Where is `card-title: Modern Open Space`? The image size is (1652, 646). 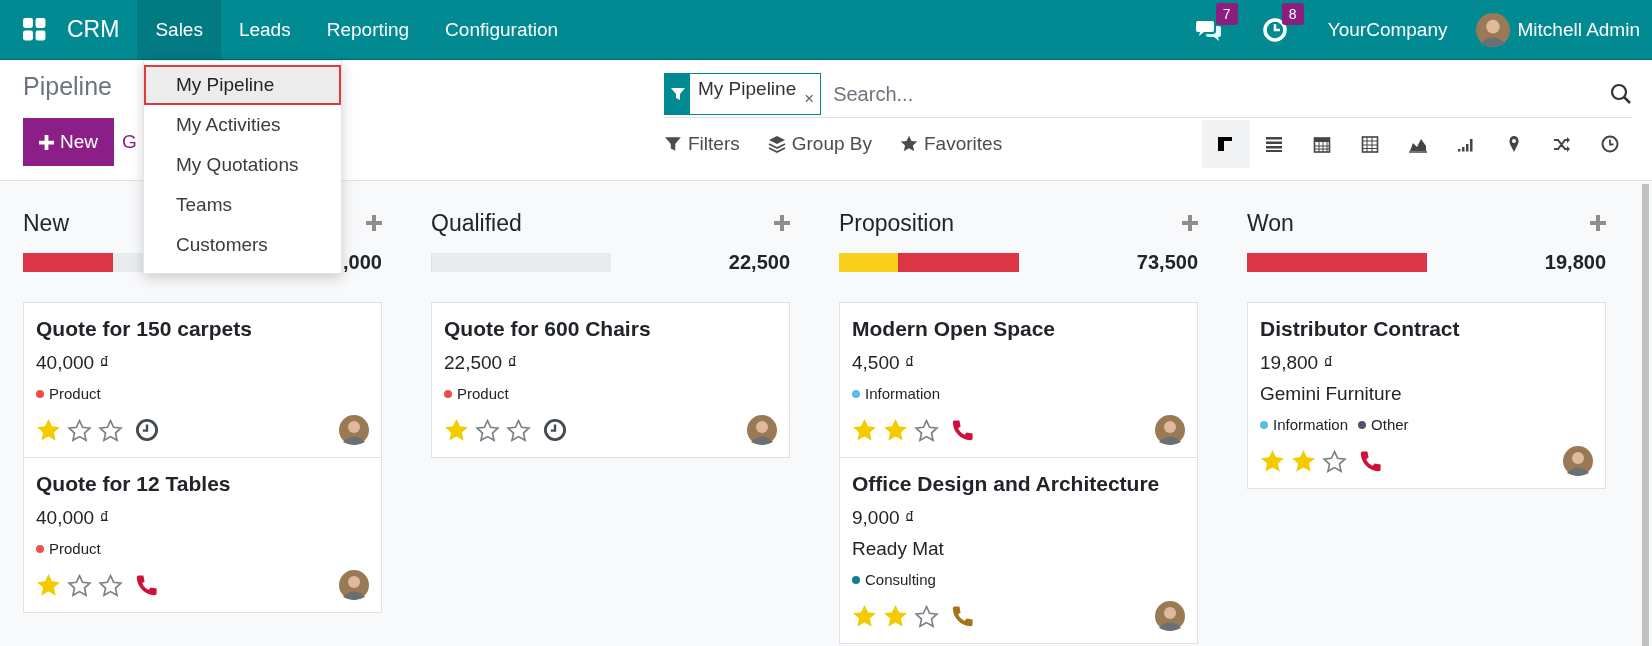
card-title: Modern Open Space is located at coordinates (954, 329).